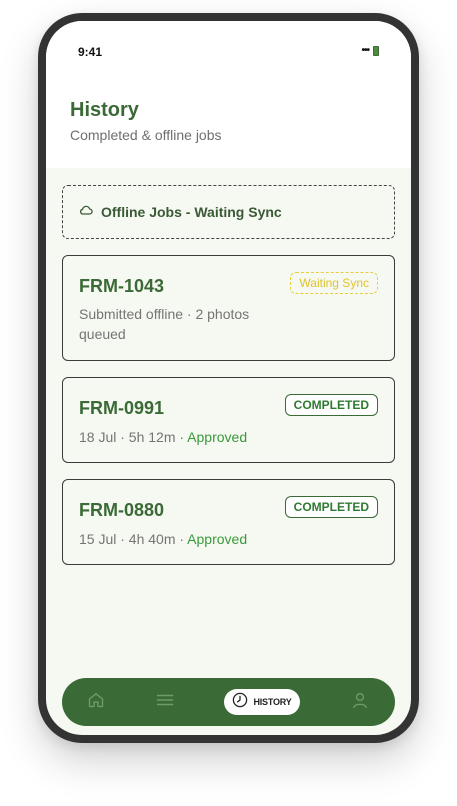 The image size is (457, 806). What do you see at coordinates (122, 286) in the screenshot?
I see `job-id: FRM-1043` at bounding box center [122, 286].